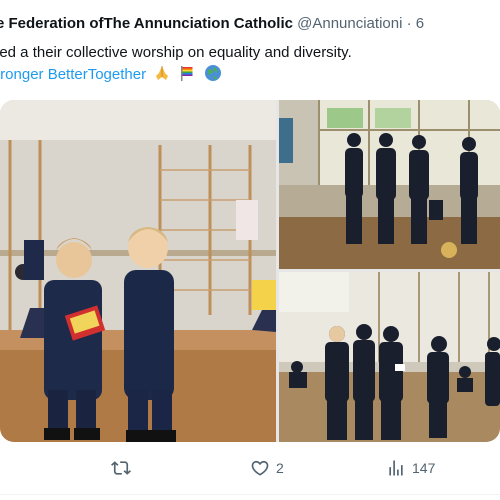  Describe the element at coordinates (121, 468) in the screenshot. I see `retweet-icon` at that location.